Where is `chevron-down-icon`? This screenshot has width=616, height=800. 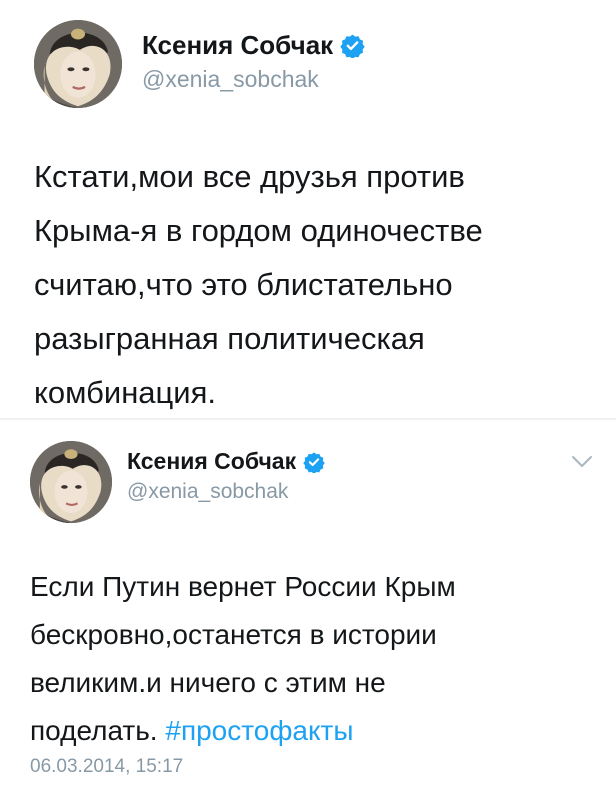 chevron-down-icon is located at coordinates (582, 462).